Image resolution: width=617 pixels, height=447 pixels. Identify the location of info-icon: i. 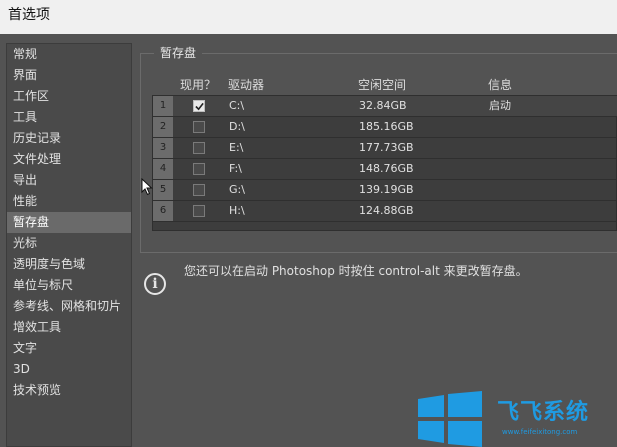
(155, 284).